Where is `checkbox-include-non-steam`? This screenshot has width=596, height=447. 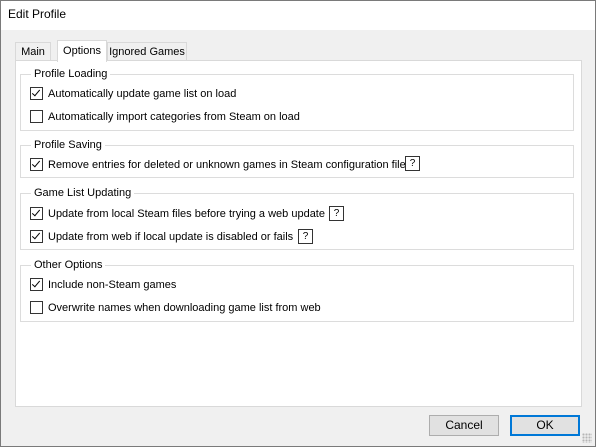
checkbox-include-non-steam is located at coordinates (36, 284).